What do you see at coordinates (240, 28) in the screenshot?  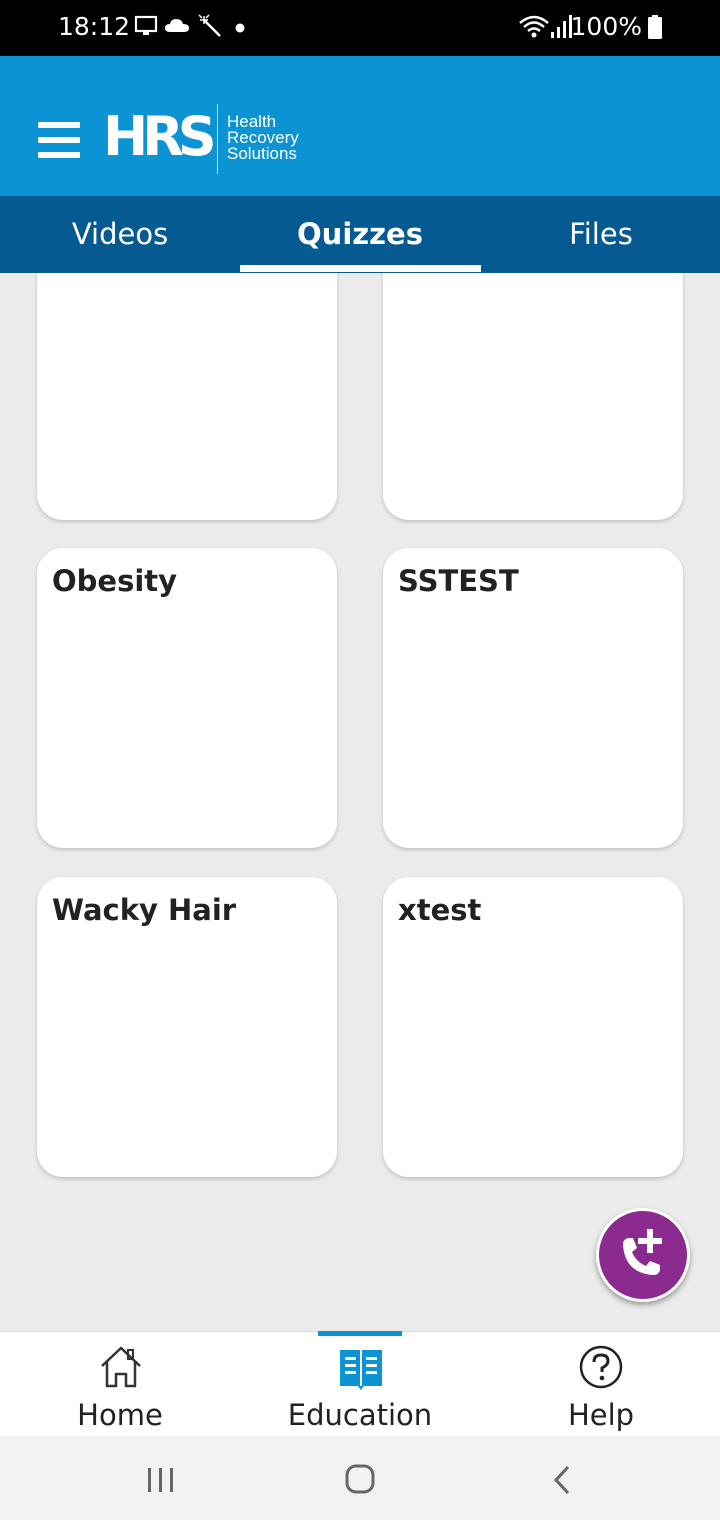 I see `dot-icon` at bounding box center [240, 28].